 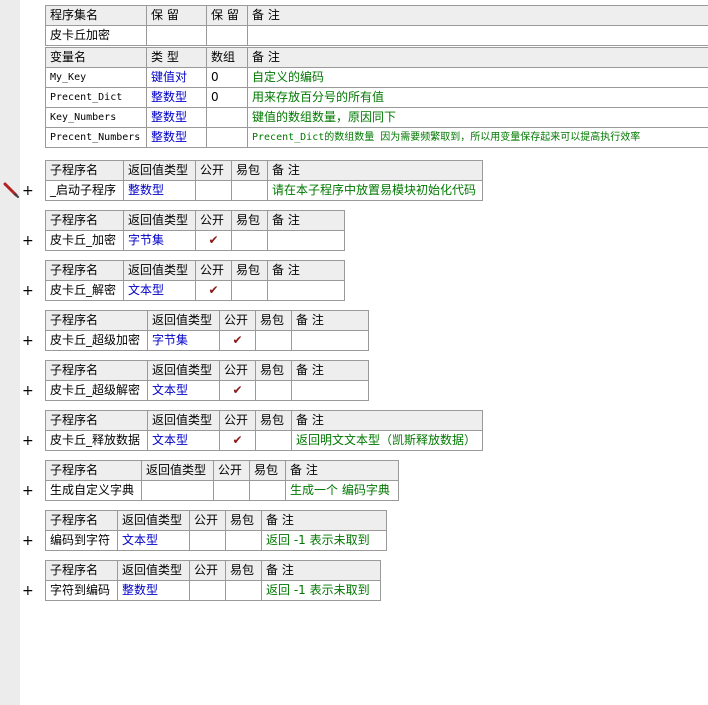 What do you see at coordinates (96, 35) in the screenshot?
I see `assembly-name: 皮卡丘加密` at bounding box center [96, 35].